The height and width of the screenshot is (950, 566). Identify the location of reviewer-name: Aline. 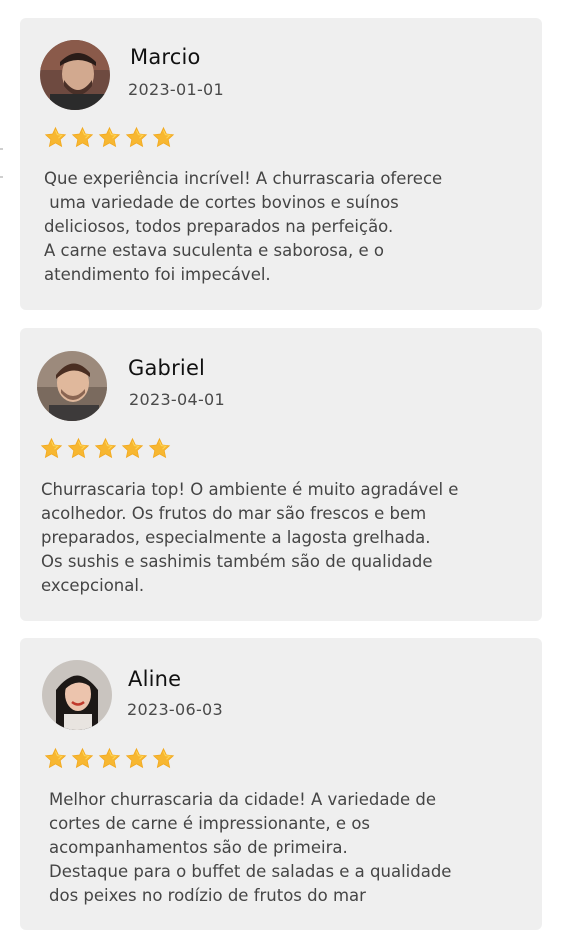
(155, 679).